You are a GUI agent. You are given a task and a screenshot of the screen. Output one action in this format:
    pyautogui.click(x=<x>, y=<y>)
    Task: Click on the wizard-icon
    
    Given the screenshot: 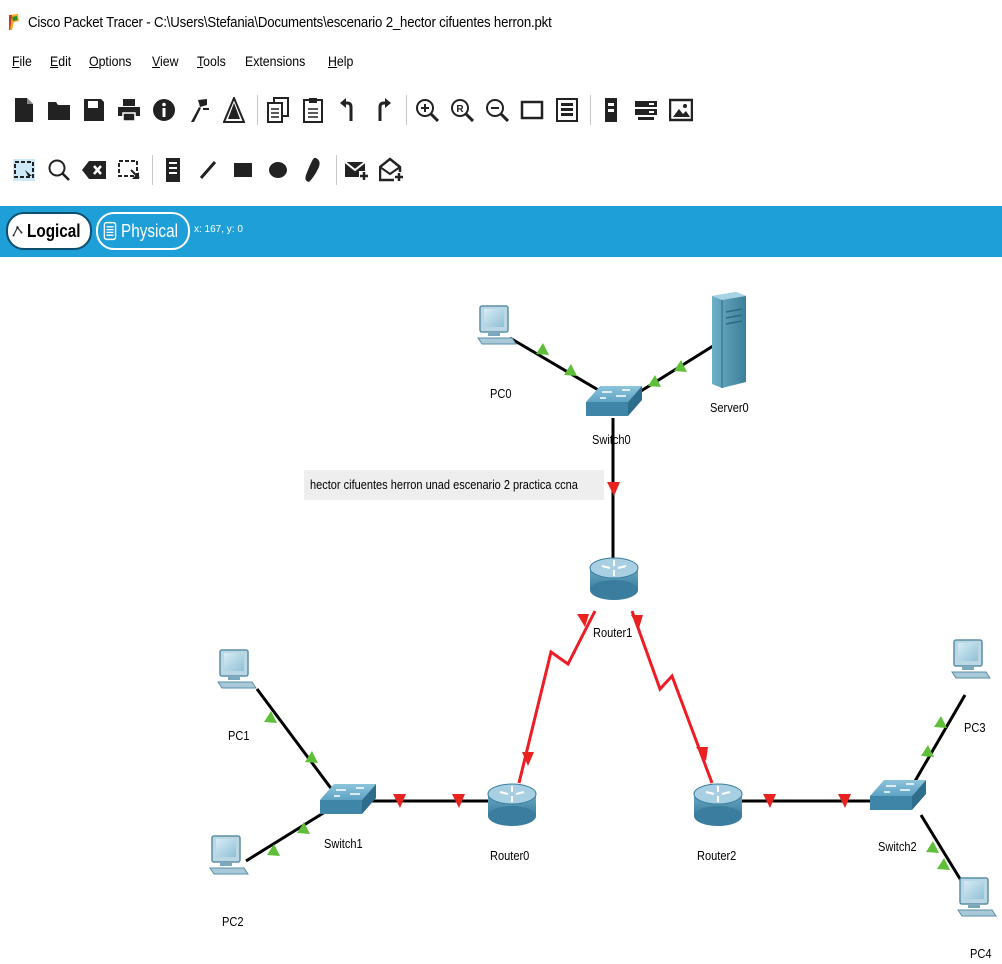 What is the action you would take?
    pyautogui.click(x=200, y=110)
    